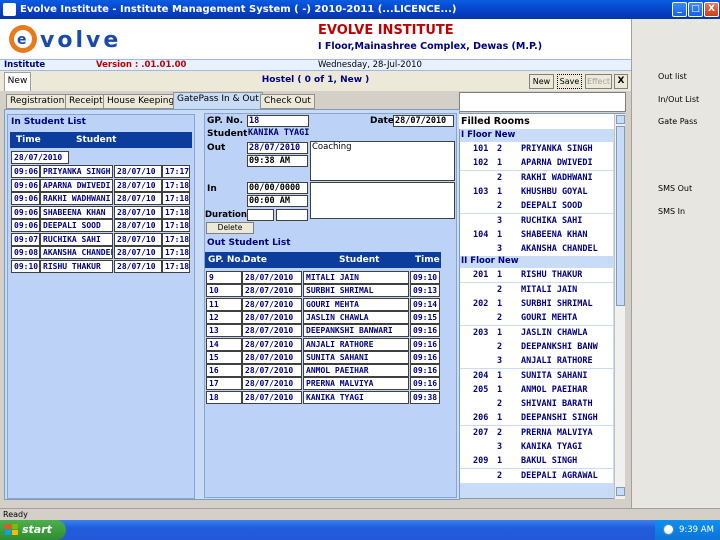  What do you see at coordinates (277, 188) in the screenshot?
I see `in-date-field: 00/00/0000` at bounding box center [277, 188].